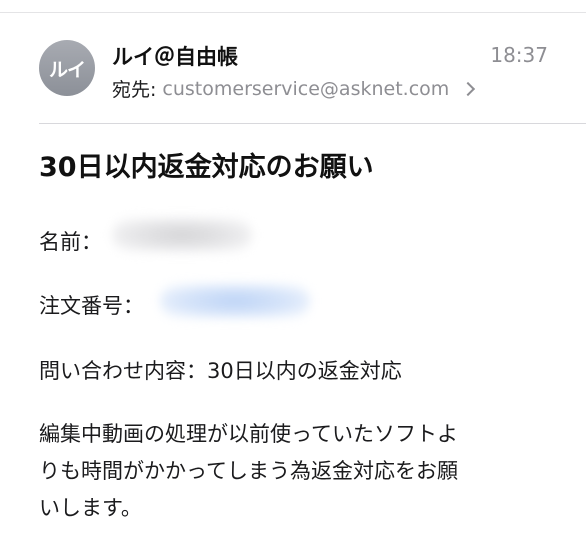  I want to click on recipient-label: 宛先:, so click(134, 90).